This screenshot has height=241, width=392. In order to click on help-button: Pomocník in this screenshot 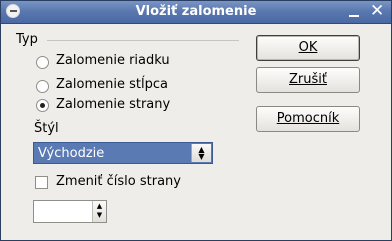, I will do `click(308, 119)`.